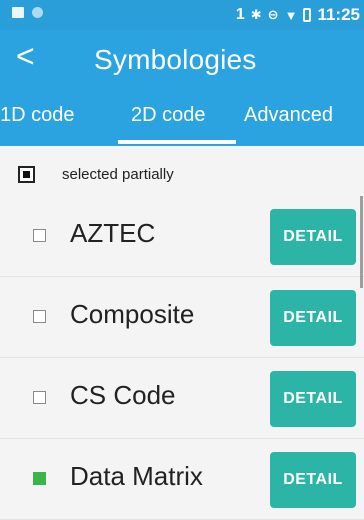  I want to click on do-not-disturb-icon: ⊖, so click(273, 14).